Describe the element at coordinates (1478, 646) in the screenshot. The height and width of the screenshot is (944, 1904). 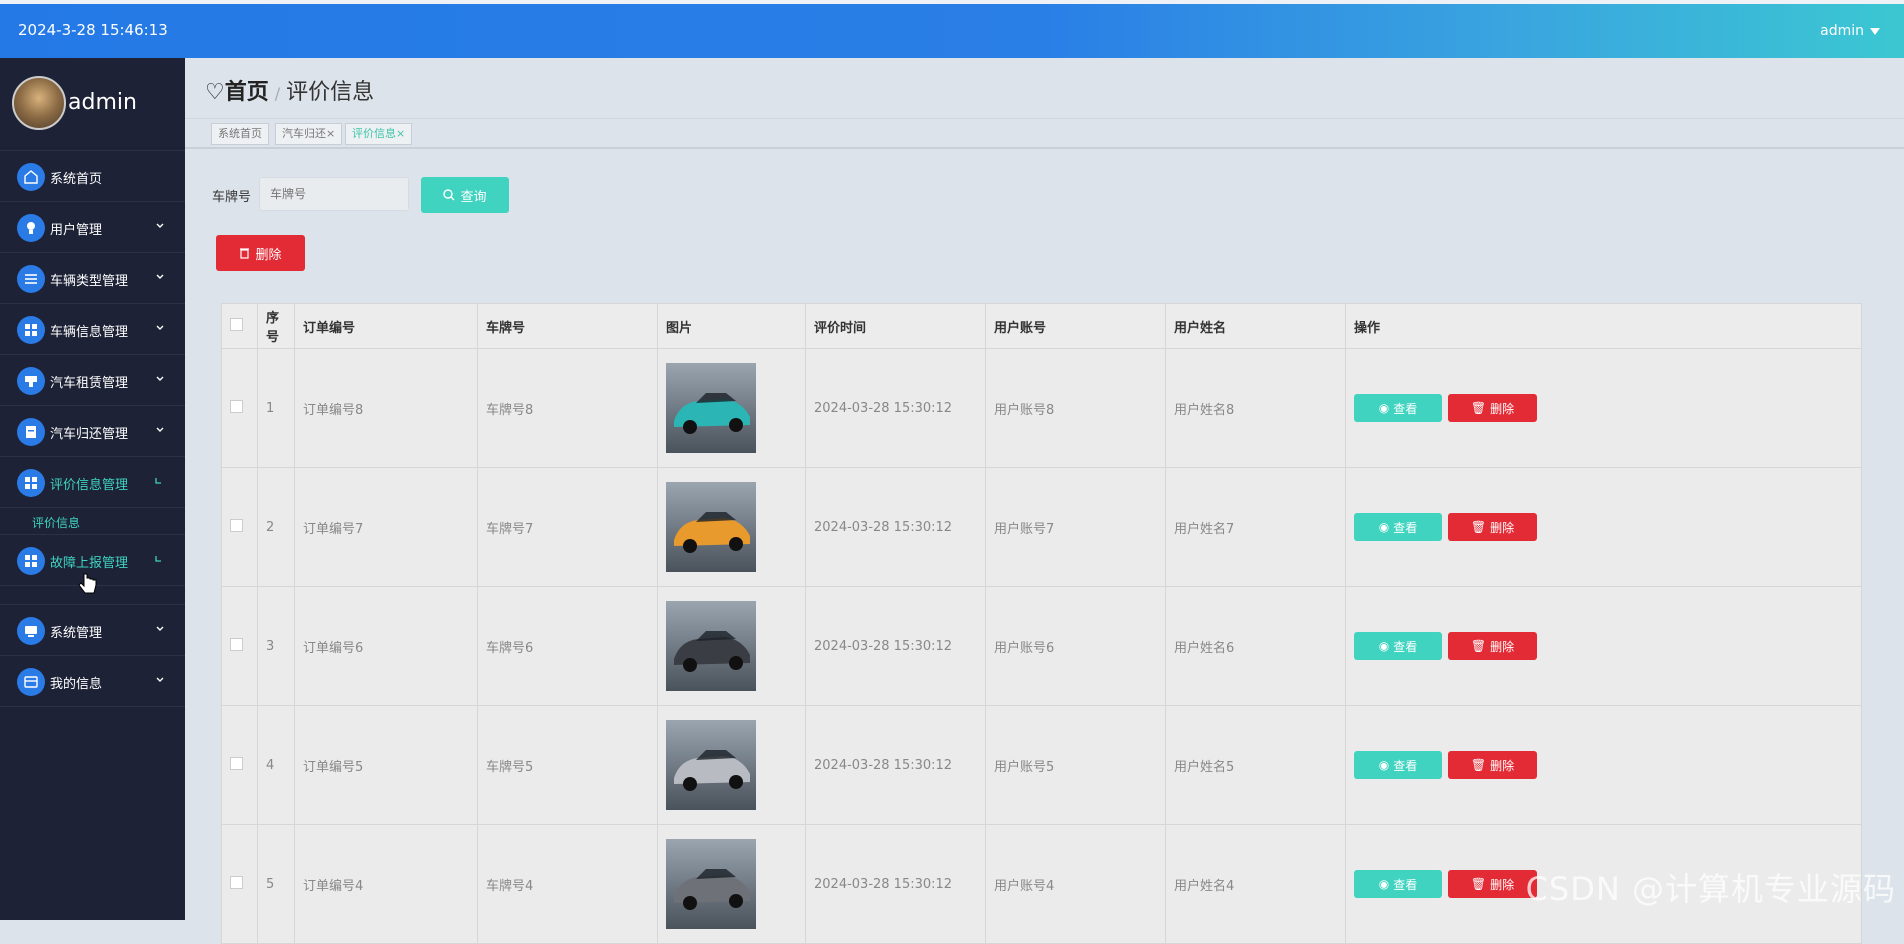
I see `trash-icon: 🗑` at that location.